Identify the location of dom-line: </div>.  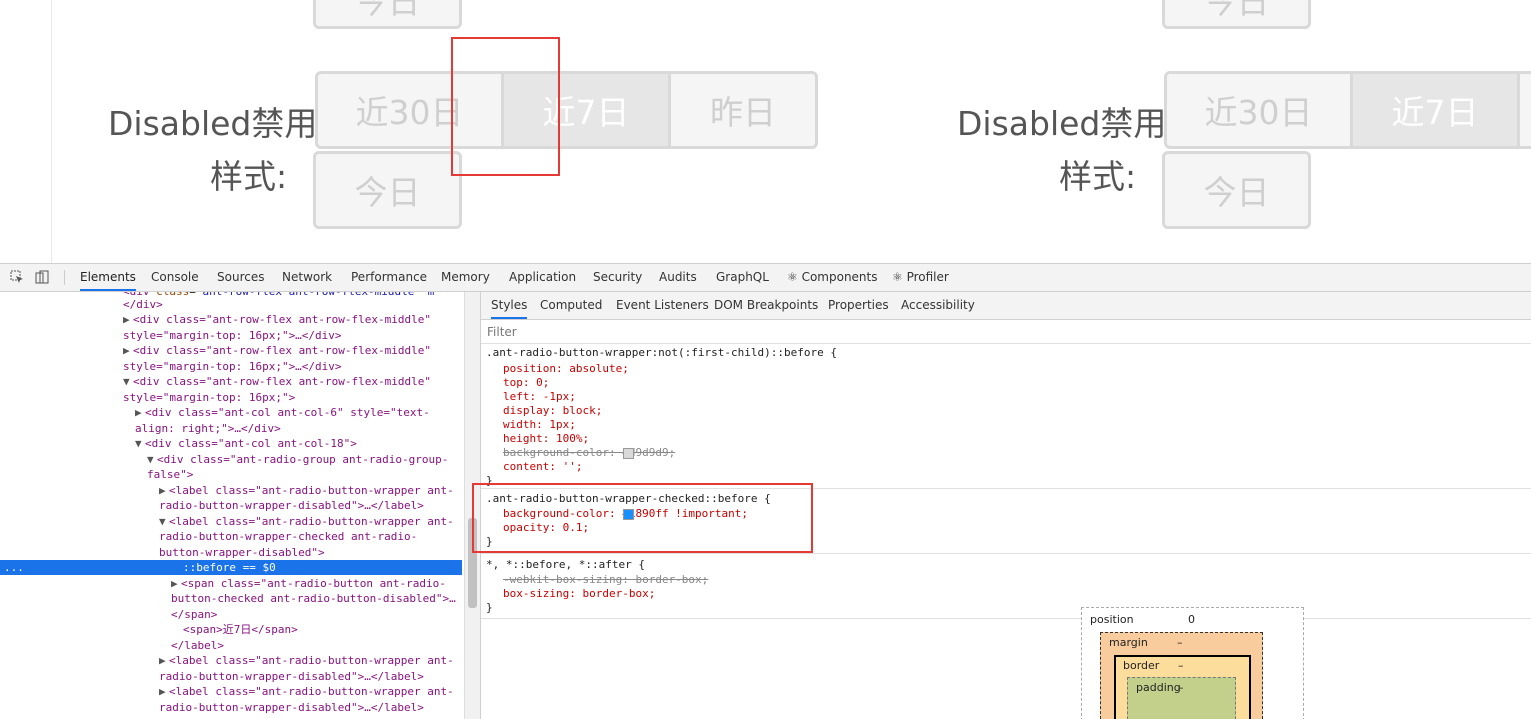
(143, 304).